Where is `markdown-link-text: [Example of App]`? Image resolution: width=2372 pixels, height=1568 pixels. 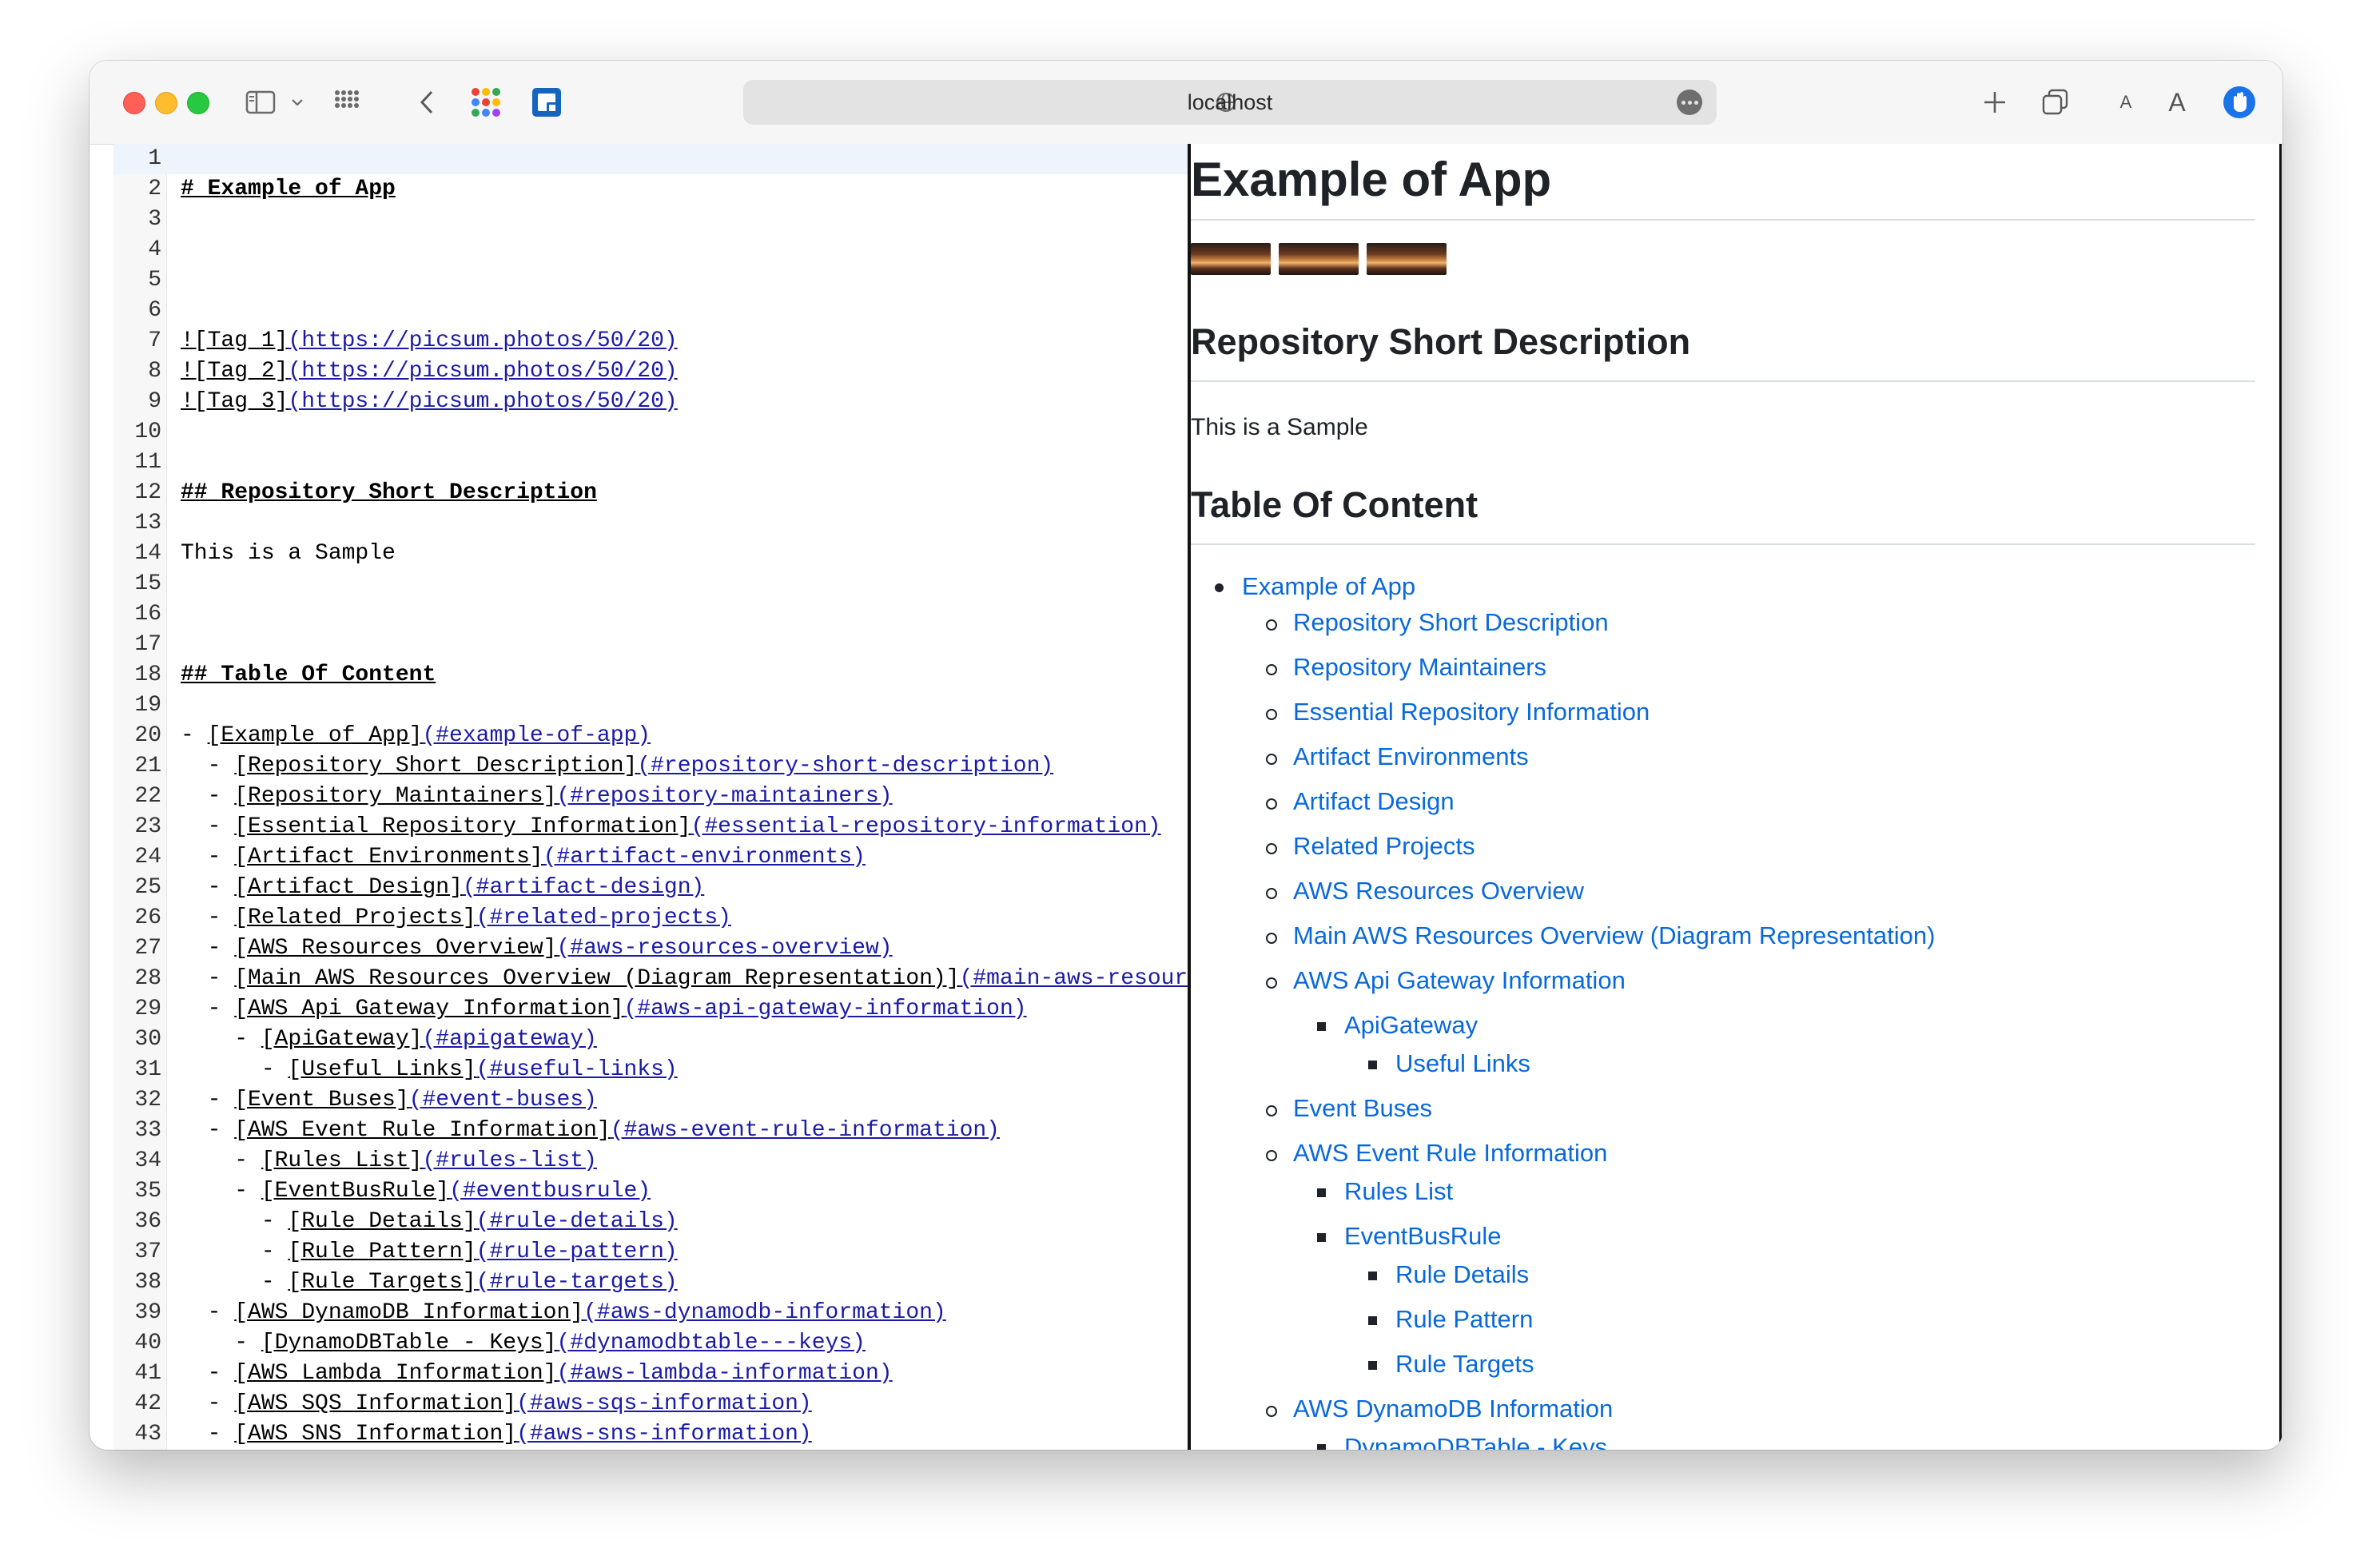 markdown-link-text: [Example of App] is located at coordinates (315, 735).